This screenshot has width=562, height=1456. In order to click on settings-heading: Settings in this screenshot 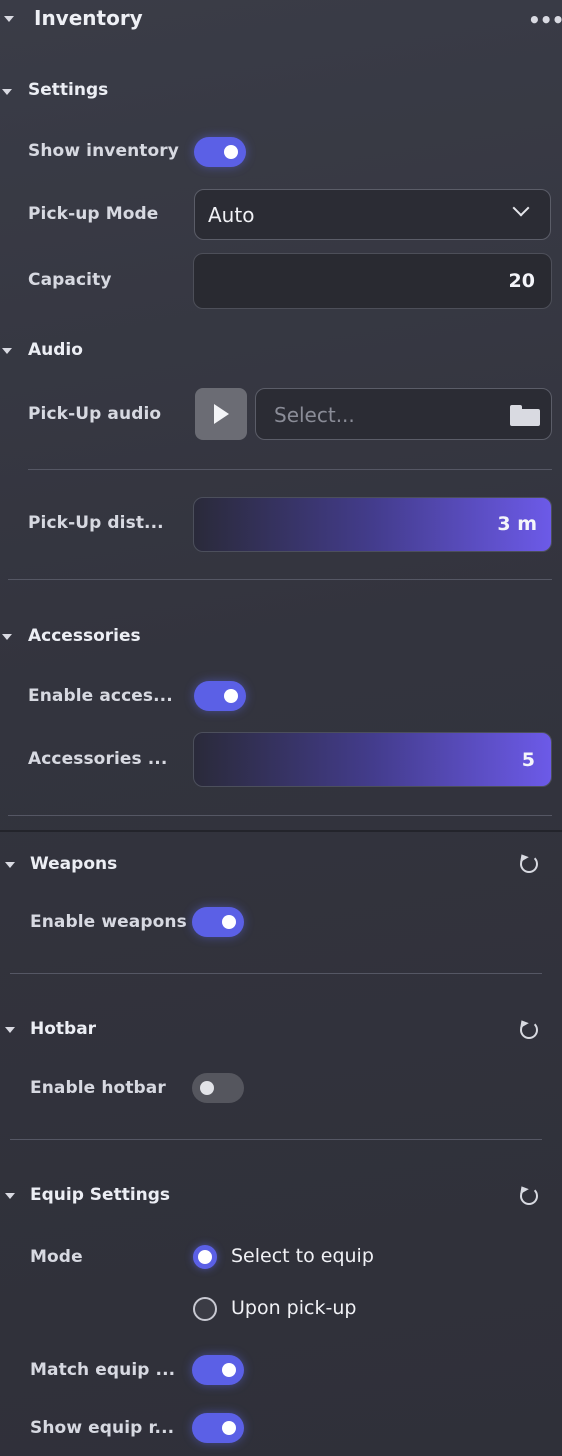, I will do `click(68, 90)`.